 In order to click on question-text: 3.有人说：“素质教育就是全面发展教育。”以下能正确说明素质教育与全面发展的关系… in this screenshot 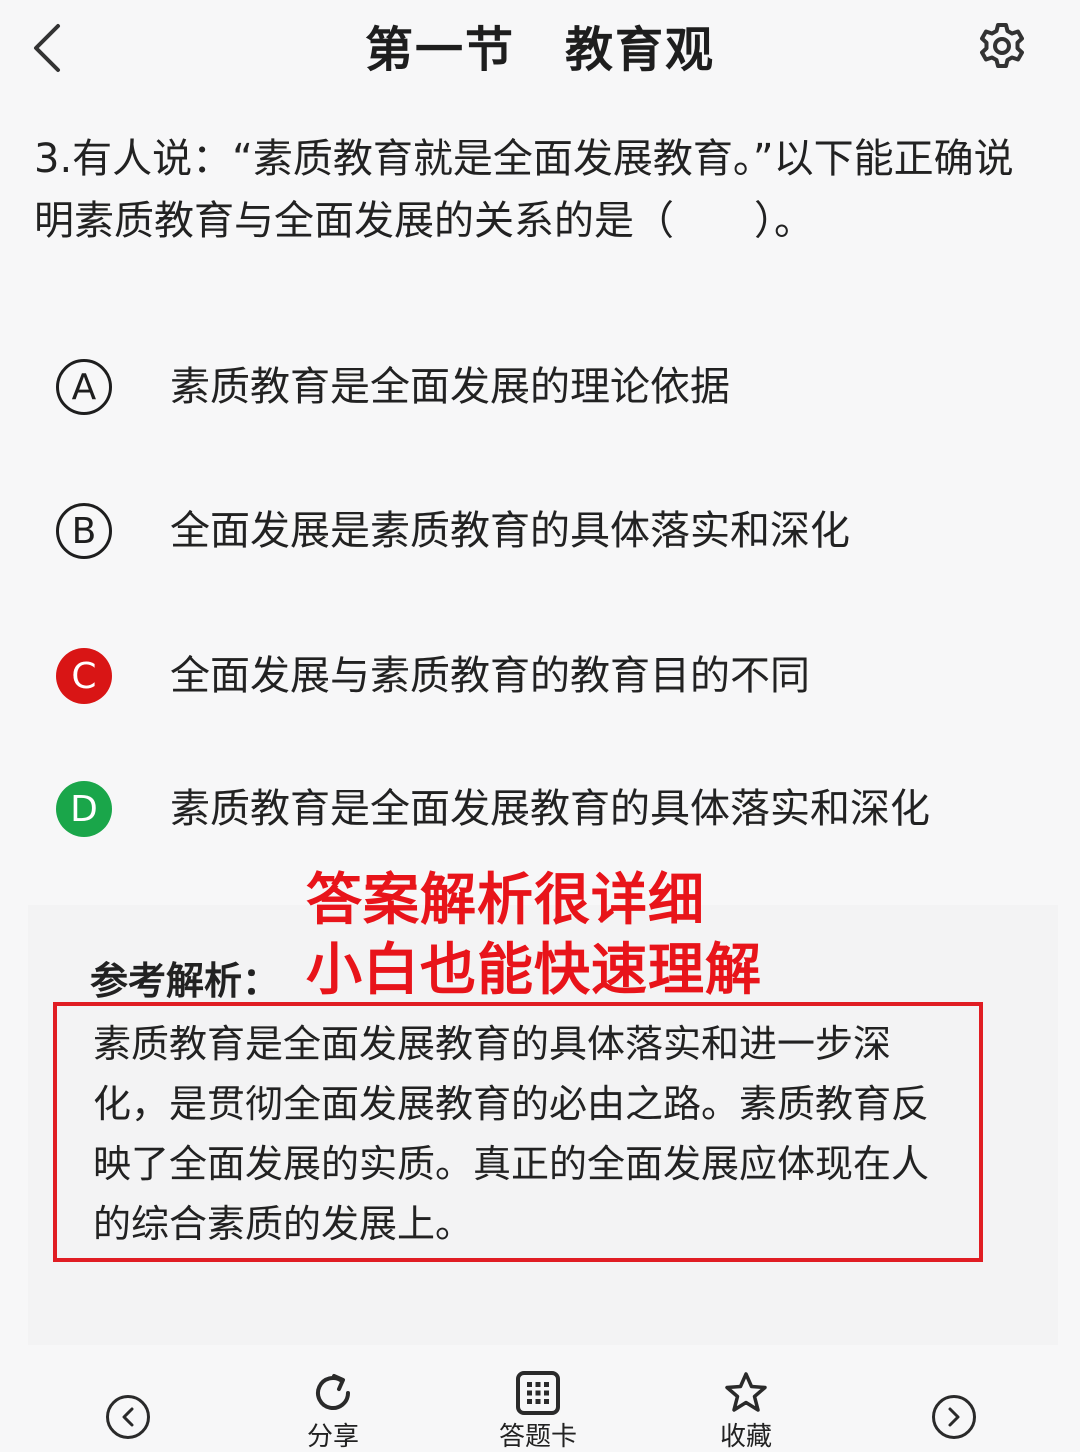, I will do `click(524, 190)`.